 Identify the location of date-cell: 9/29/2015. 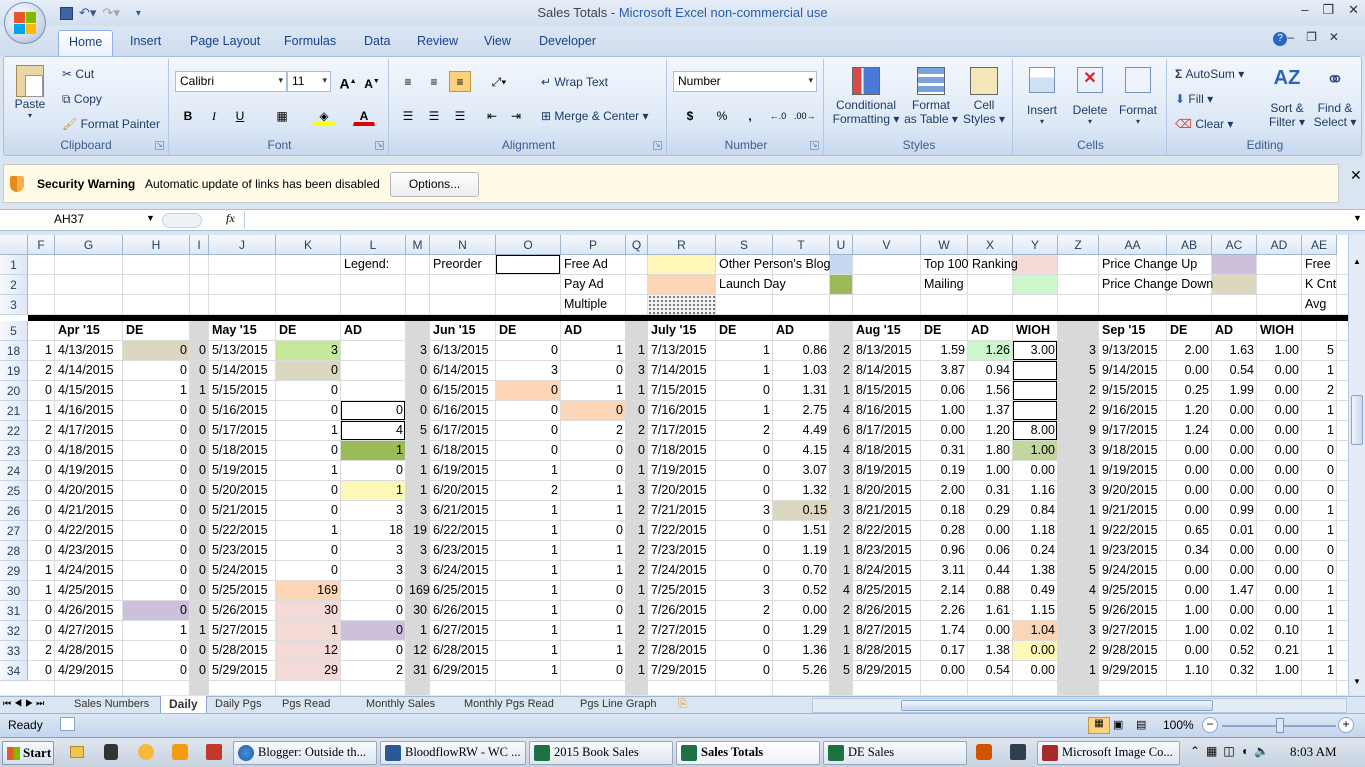
(1130, 670).